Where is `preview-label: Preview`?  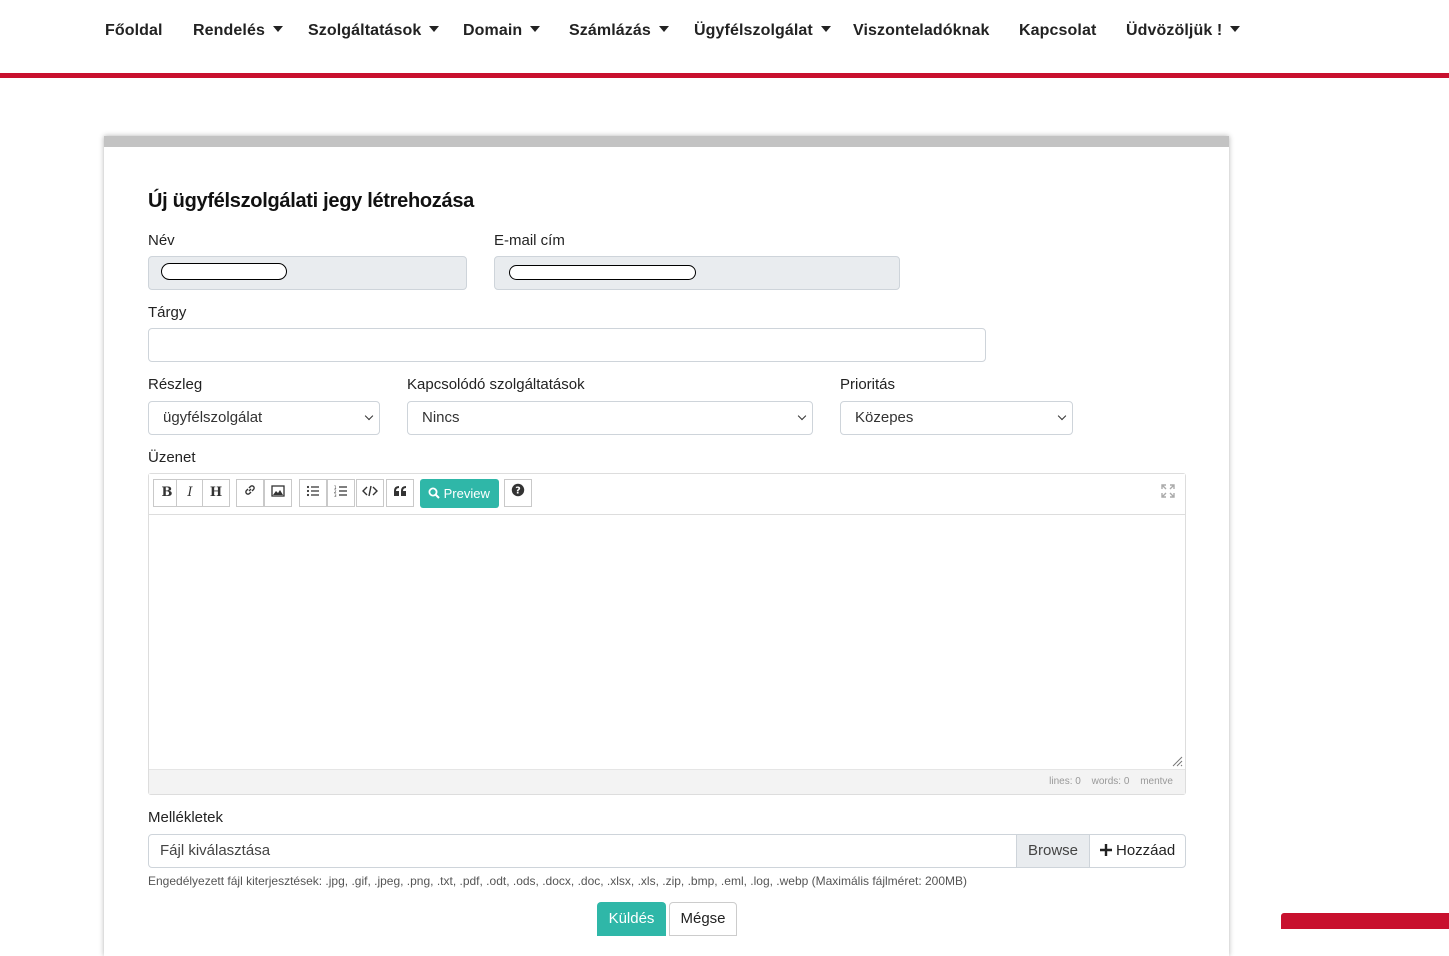 preview-label: Preview is located at coordinates (466, 493).